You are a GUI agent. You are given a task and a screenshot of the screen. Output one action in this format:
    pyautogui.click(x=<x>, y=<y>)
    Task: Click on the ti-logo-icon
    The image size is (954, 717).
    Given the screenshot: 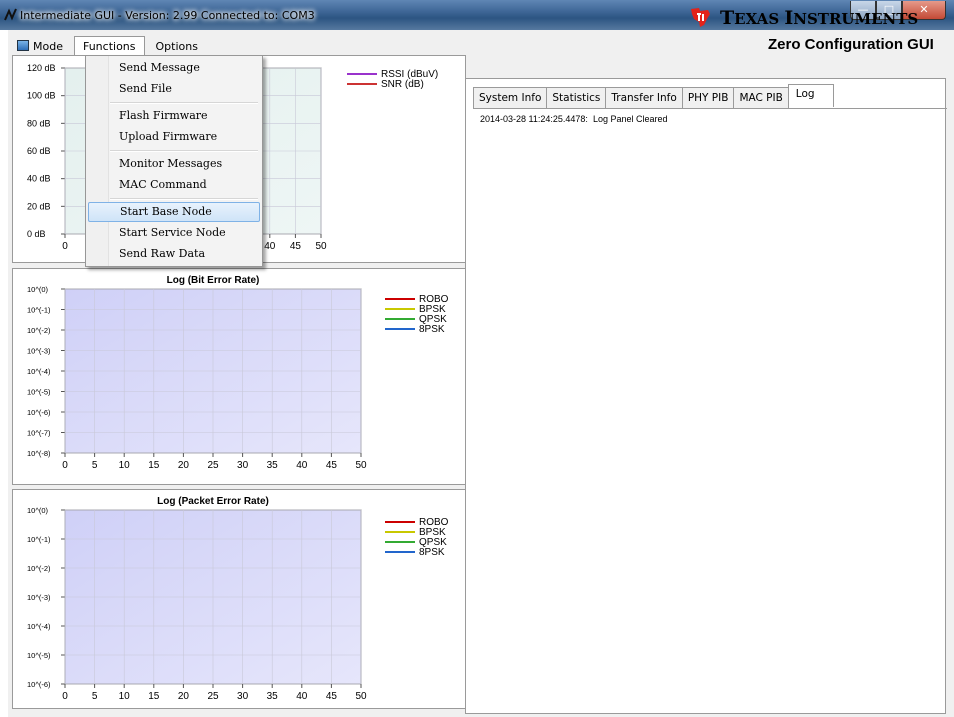 What is the action you would take?
    pyautogui.click(x=700, y=17)
    